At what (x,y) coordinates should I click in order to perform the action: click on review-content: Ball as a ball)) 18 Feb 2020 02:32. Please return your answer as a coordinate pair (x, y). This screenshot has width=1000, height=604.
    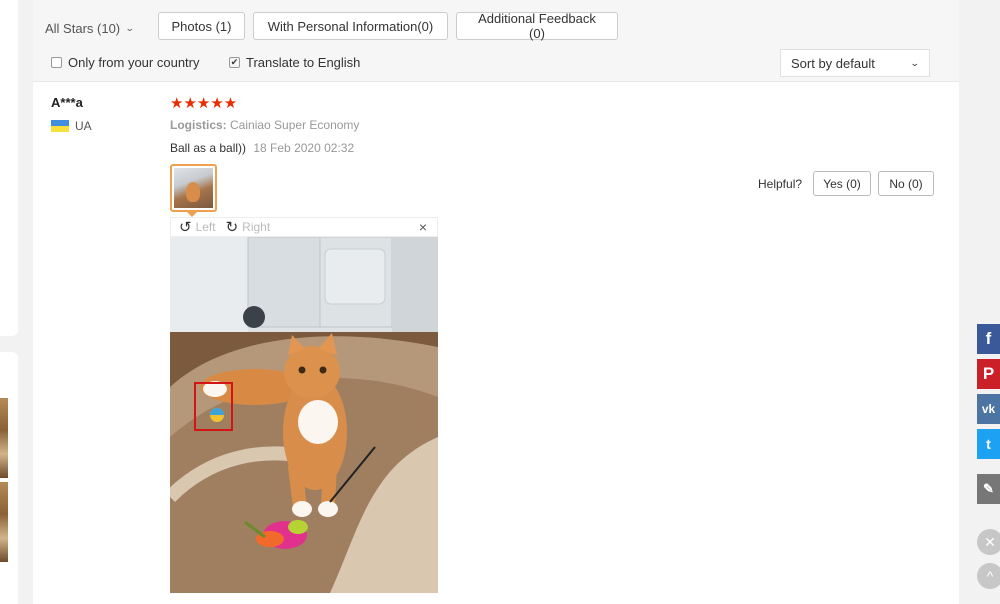
    Looking at the image, I should click on (262, 148).